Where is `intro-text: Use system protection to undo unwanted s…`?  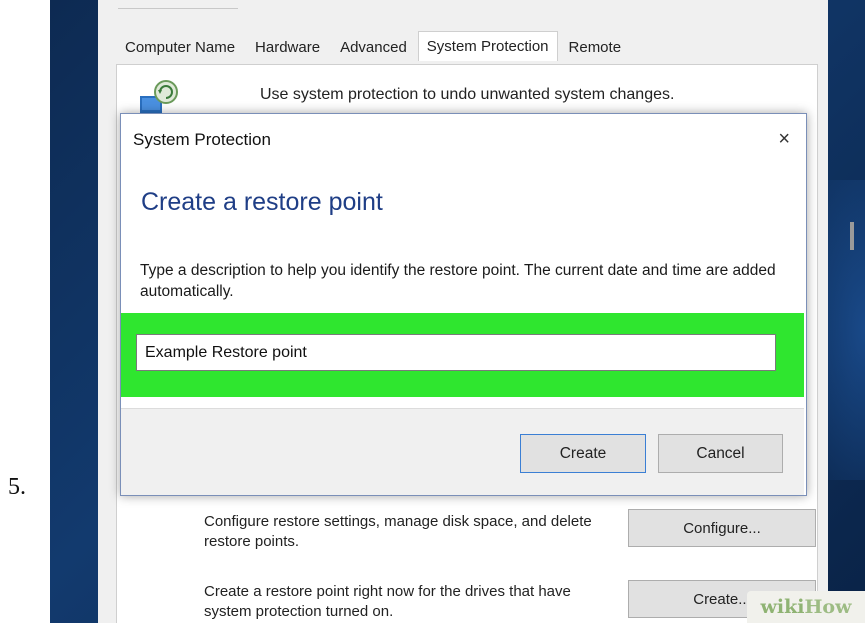
intro-text: Use system protection to undo unwanted s… is located at coordinates (467, 94).